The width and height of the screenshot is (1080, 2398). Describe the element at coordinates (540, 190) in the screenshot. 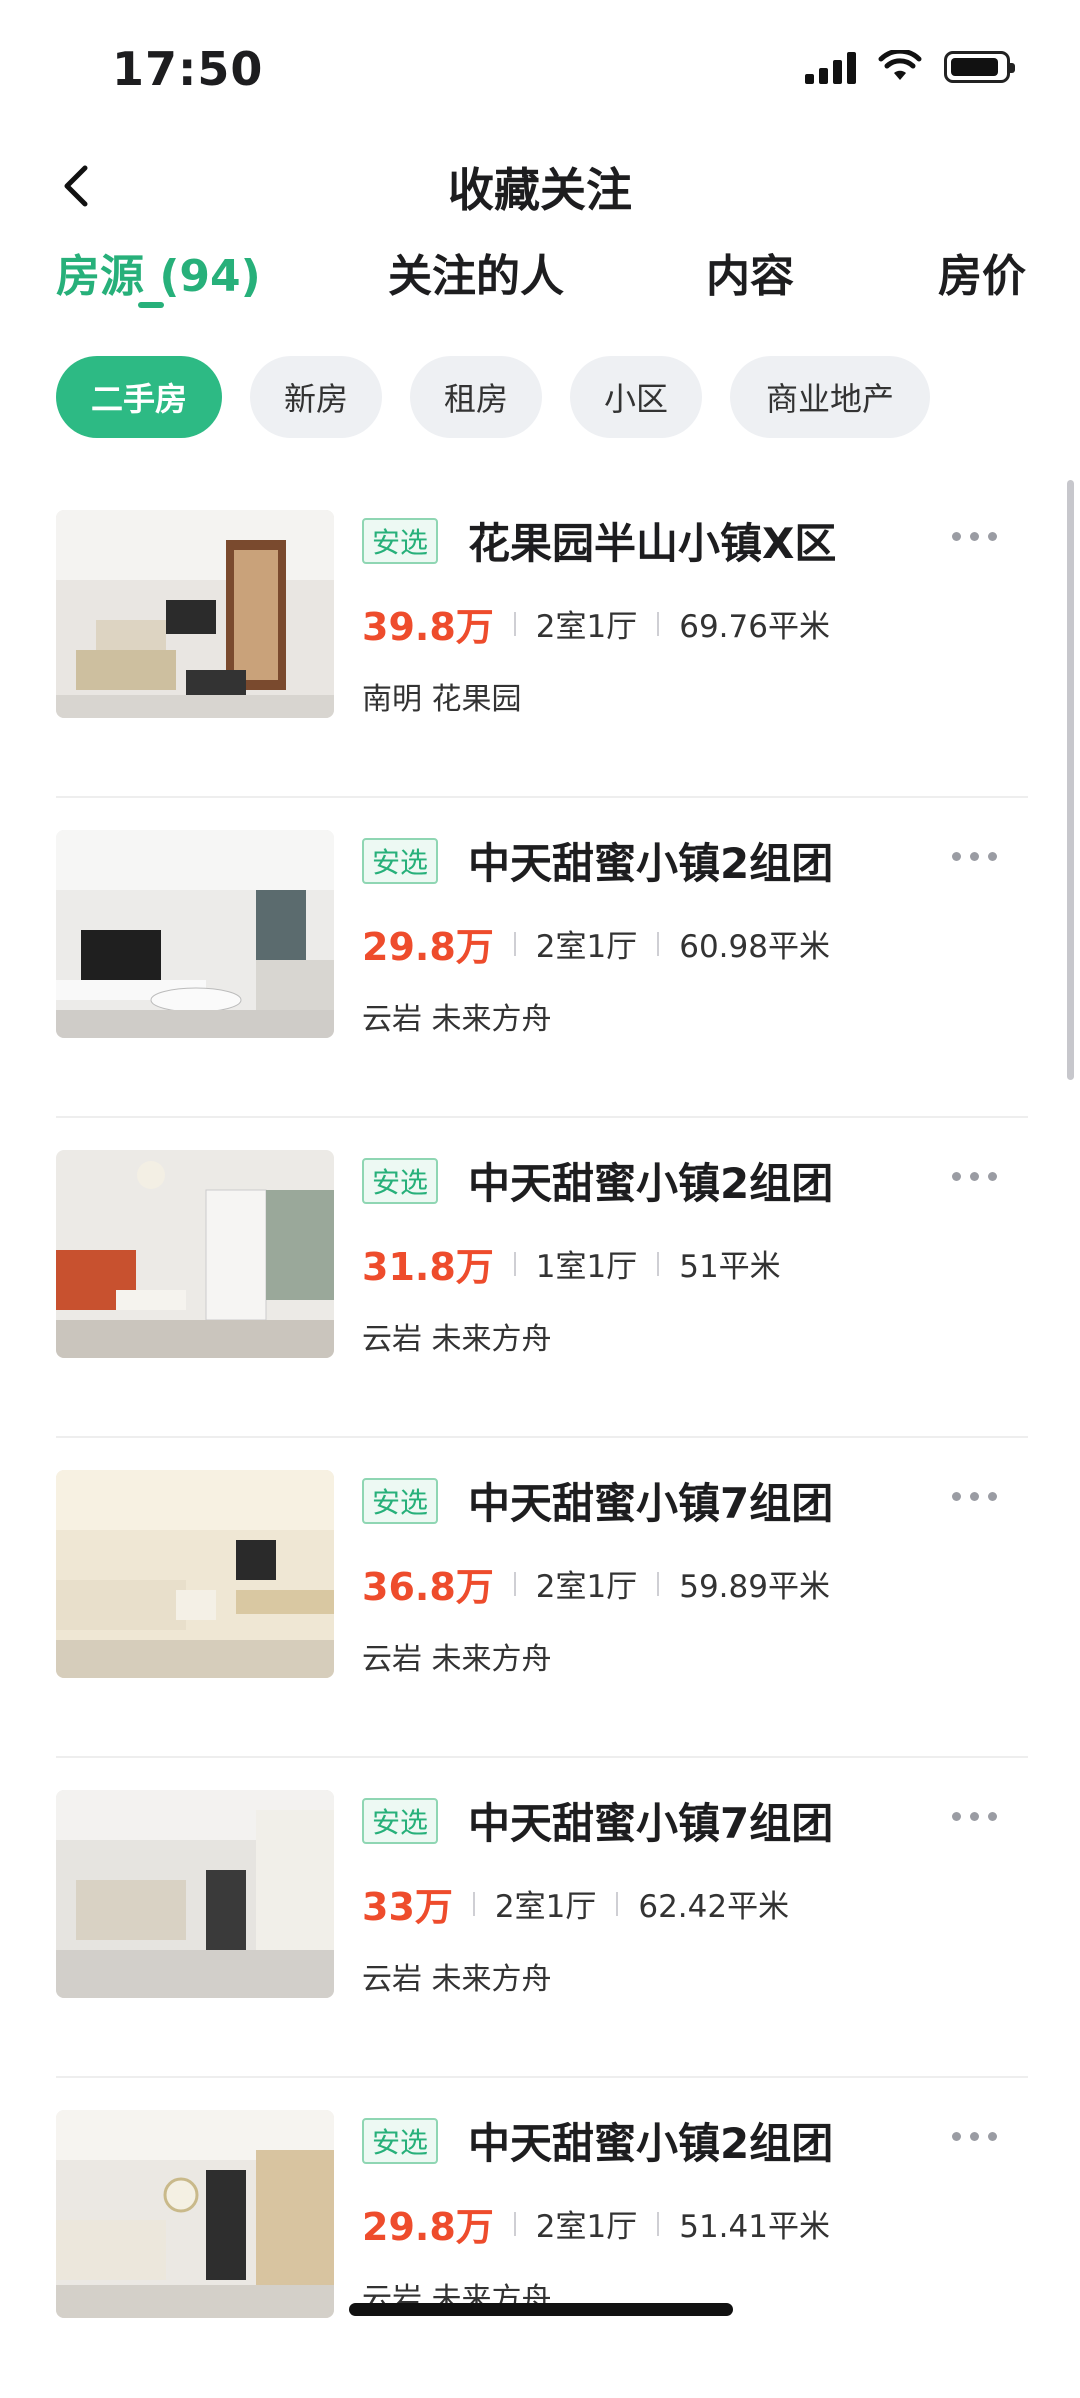

I see `page-title: 收藏关注` at that location.